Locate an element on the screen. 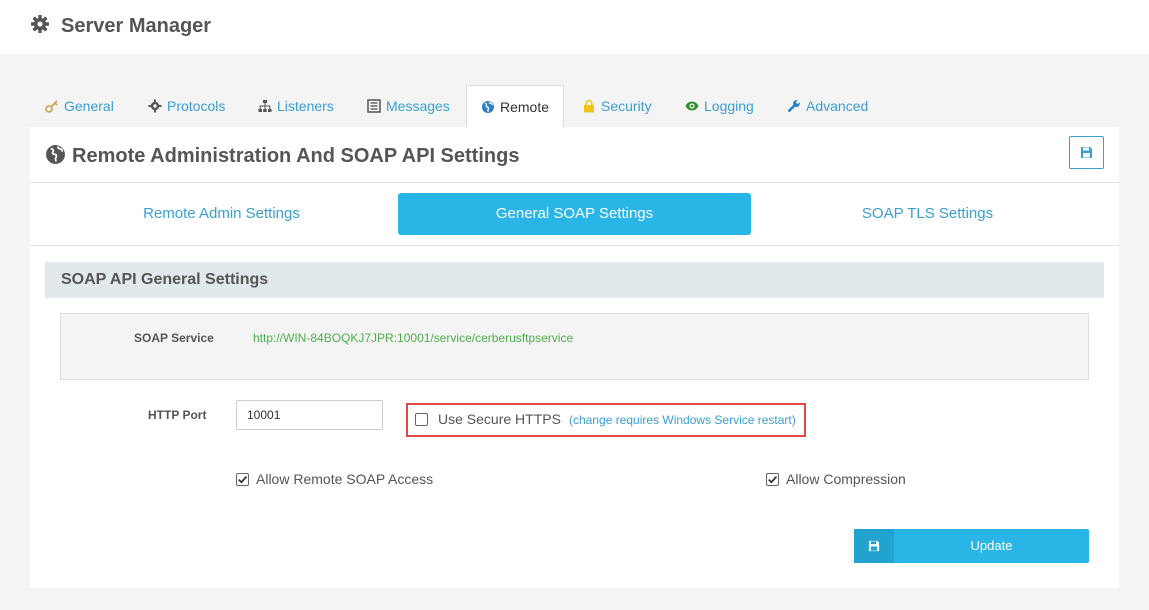  sitemap-icon is located at coordinates (265, 106).